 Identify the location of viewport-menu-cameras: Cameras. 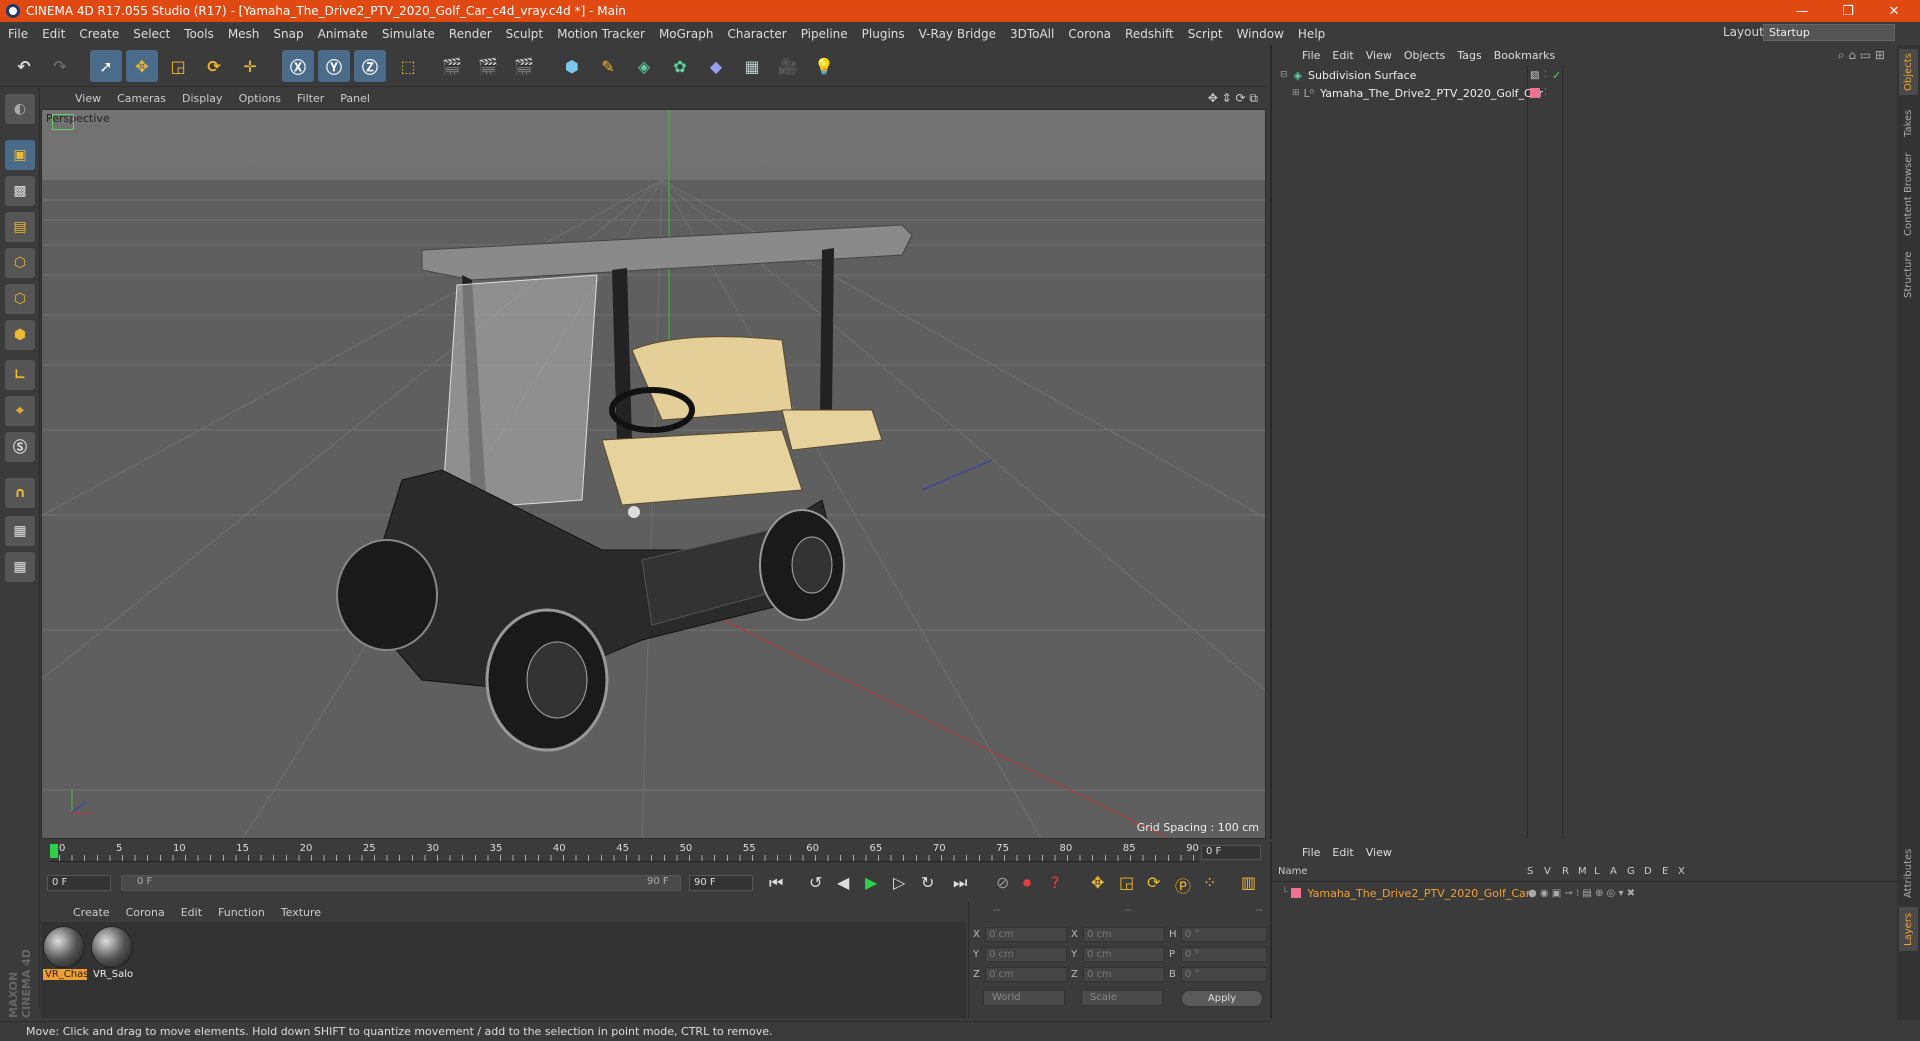
(141, 98).